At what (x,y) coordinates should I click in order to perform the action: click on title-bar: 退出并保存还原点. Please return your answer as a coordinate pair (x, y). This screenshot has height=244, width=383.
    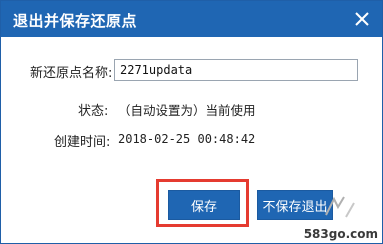
    Looking at the image, I should click on (191, 19).